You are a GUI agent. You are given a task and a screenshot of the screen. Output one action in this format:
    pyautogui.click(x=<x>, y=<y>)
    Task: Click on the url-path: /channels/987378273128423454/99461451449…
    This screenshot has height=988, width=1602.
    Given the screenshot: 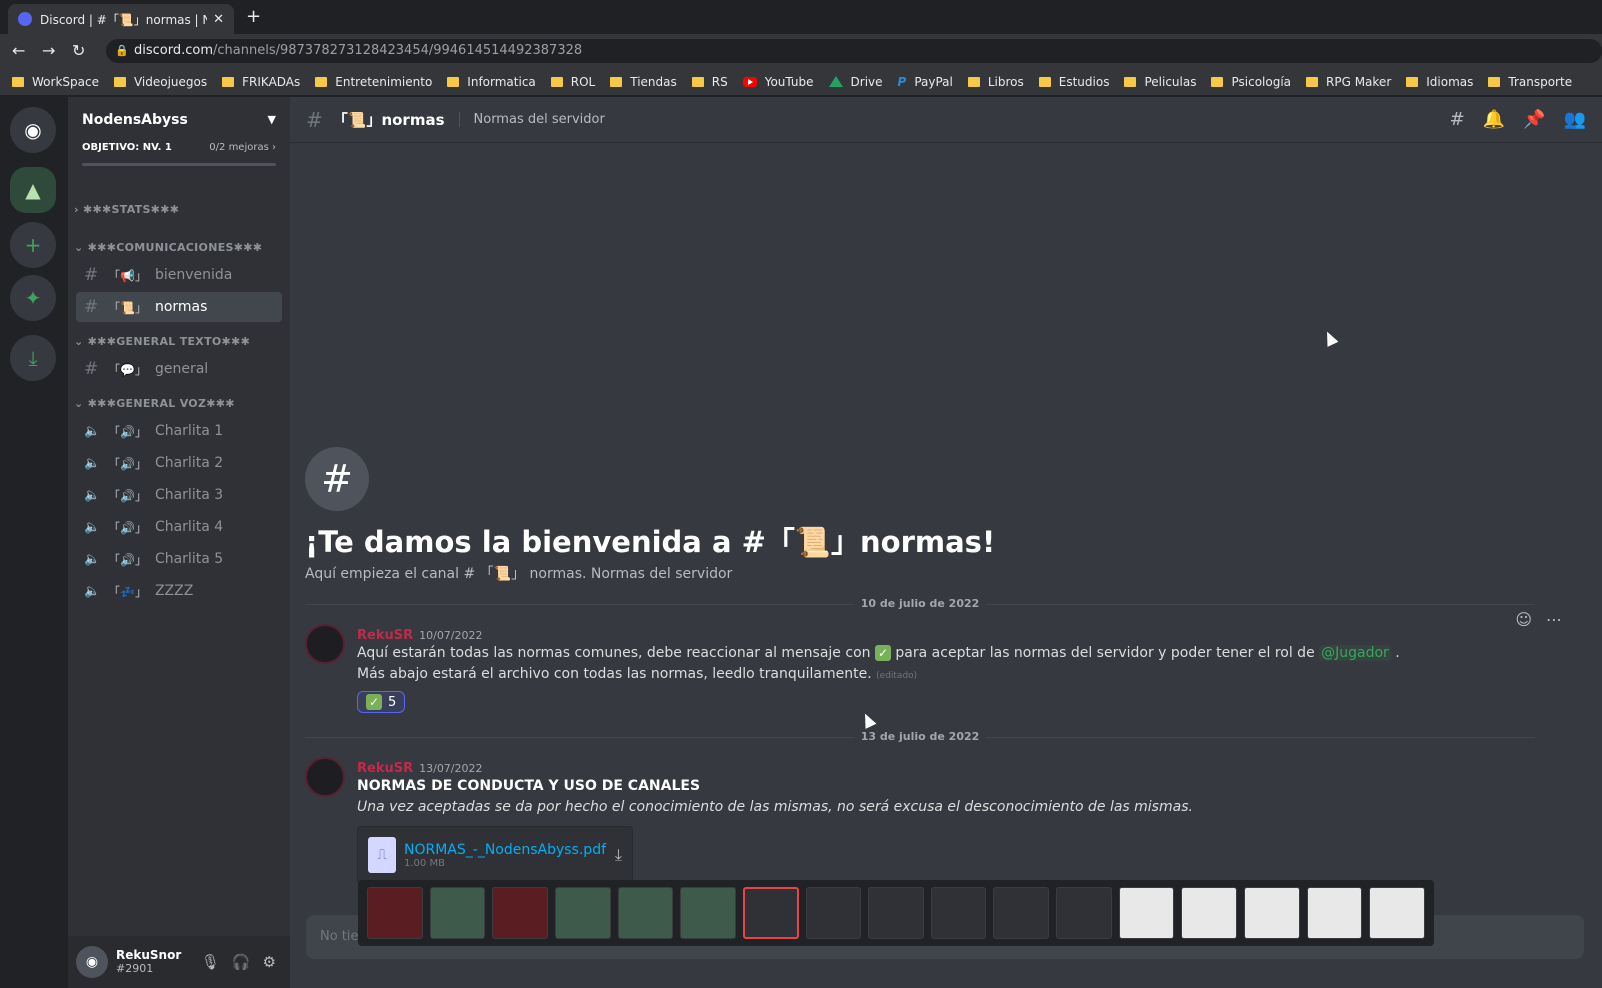 What is the action you would take?
    pyautogui.click(x=398, y=50)
    